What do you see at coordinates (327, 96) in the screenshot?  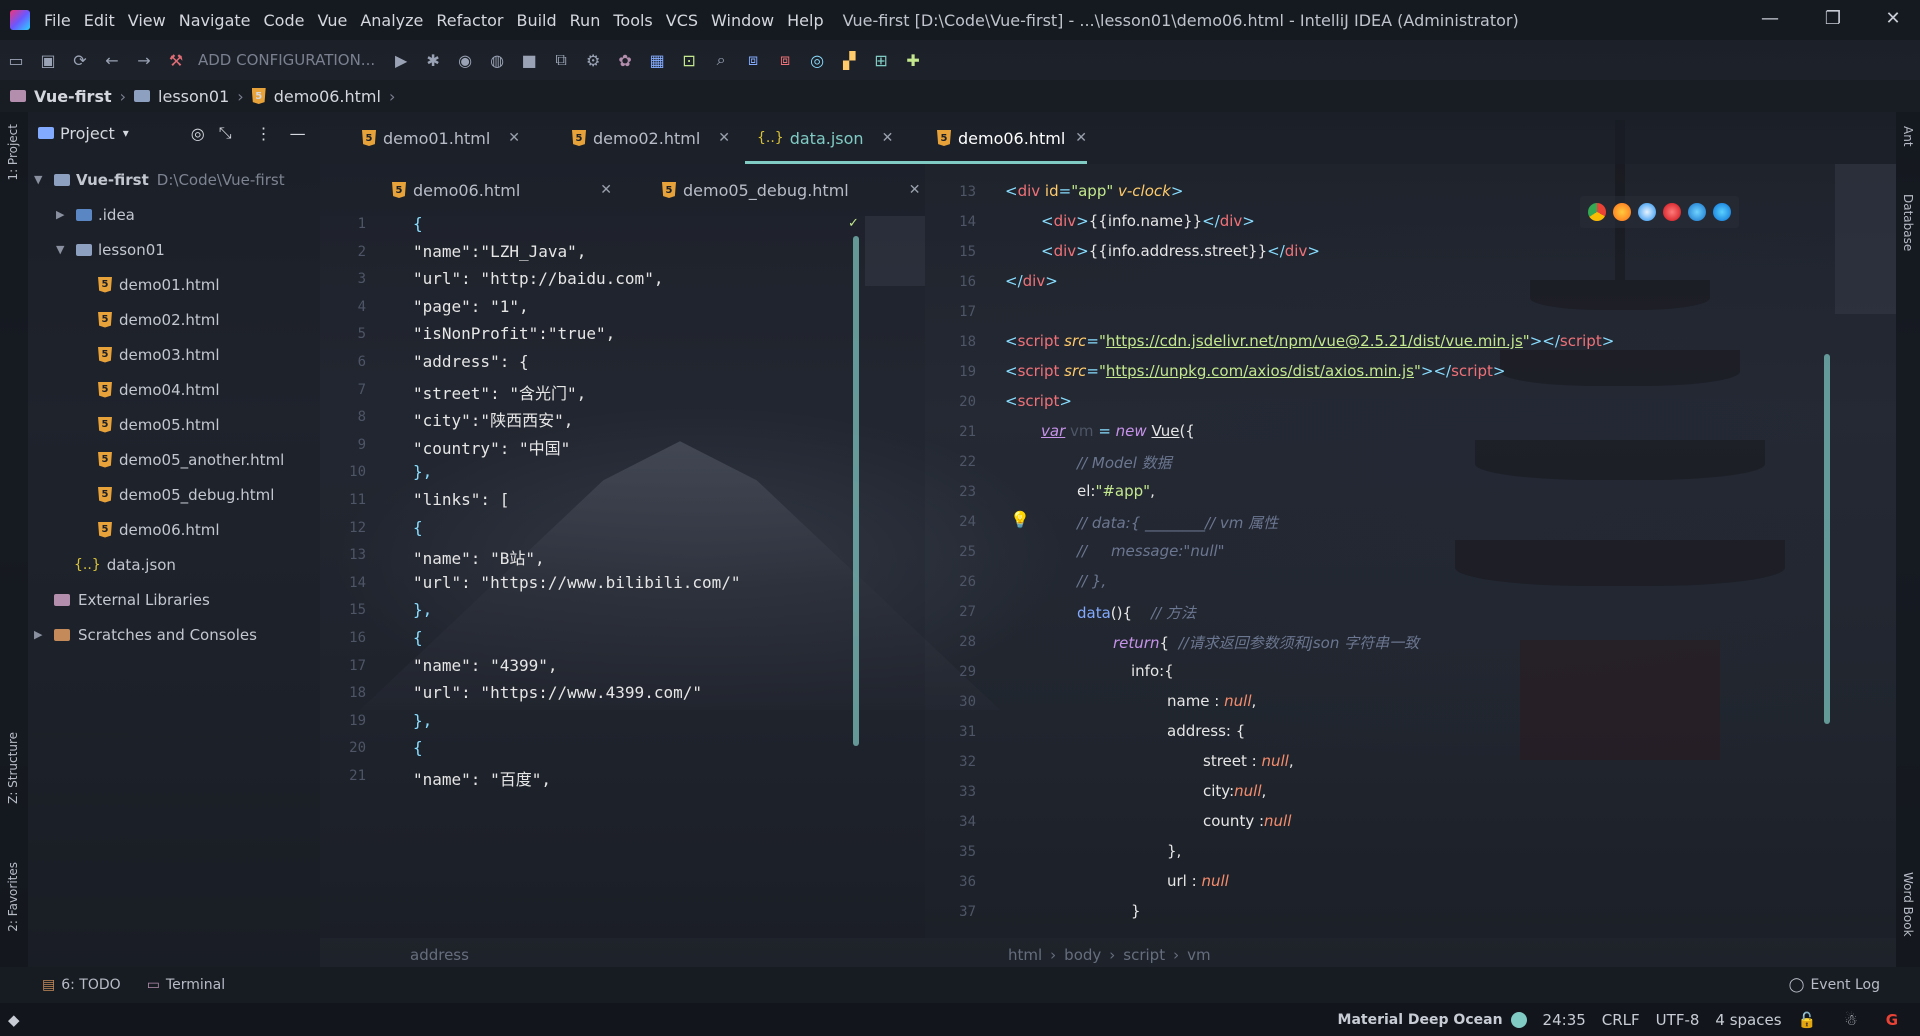 I see `breadcrumb-file: demo06.html` at bounding box center [327, 96].